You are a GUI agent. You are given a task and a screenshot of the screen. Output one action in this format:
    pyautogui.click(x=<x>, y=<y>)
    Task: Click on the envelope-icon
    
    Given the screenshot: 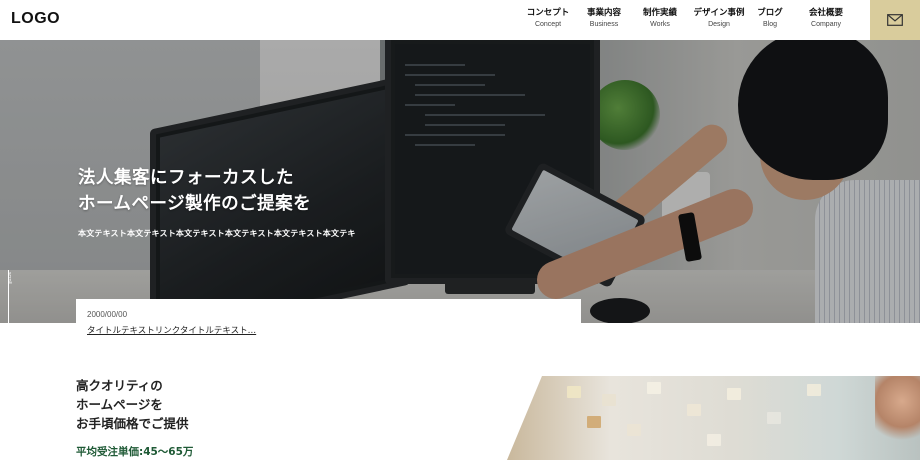 What is the action you would take?
    pyautogui.click(x=895, y=20)
    